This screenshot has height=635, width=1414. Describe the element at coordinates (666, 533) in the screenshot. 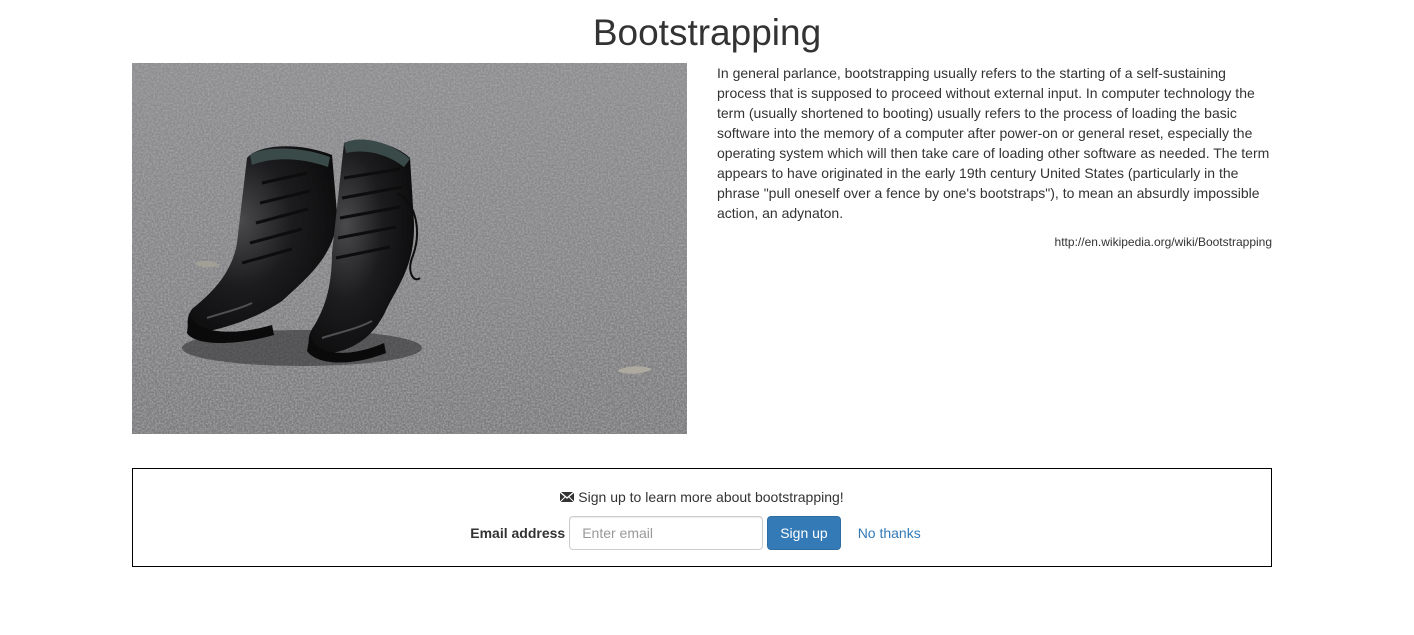

I see `email-field` at that location.